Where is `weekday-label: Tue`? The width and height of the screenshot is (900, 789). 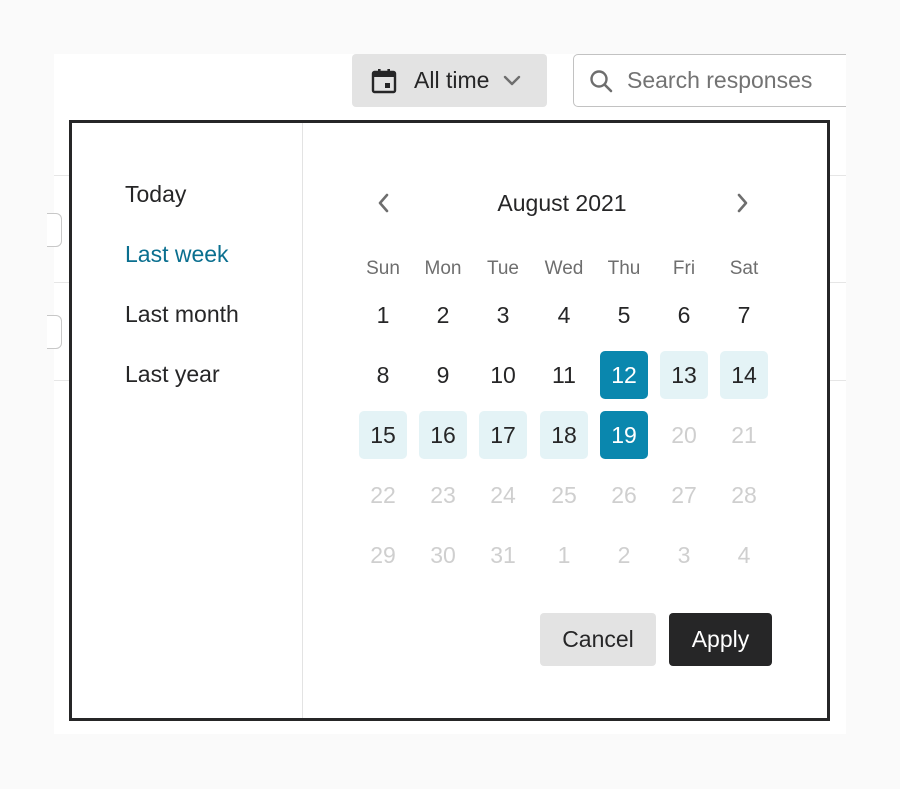
weekday-label: Tue is located at coordinates (503, 268).